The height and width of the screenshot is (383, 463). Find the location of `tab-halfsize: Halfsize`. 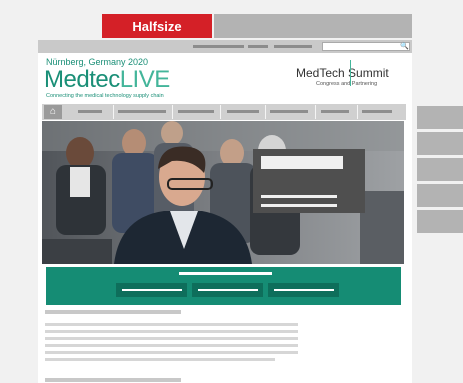

tab-halfsize: Halfsize is located at coordinates (157, 26).